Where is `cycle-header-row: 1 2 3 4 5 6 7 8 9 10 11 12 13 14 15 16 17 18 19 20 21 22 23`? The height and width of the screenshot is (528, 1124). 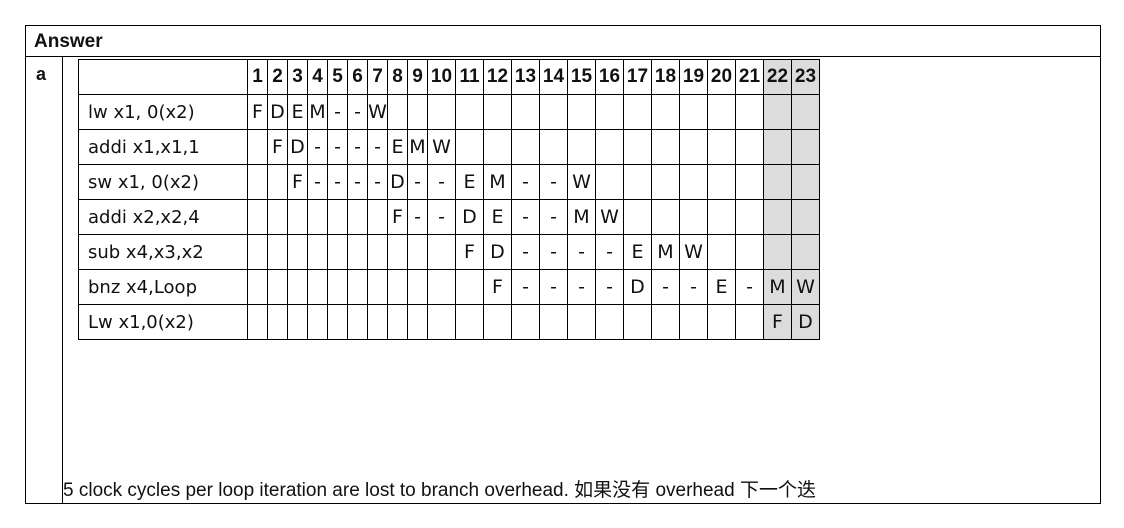 cycle-header-row: 1 2 3 4 5 6 7 8 9 10 11 12 13 14 15 16 17 18 19 20 21 22 23 is located at coordinates (449, 77).